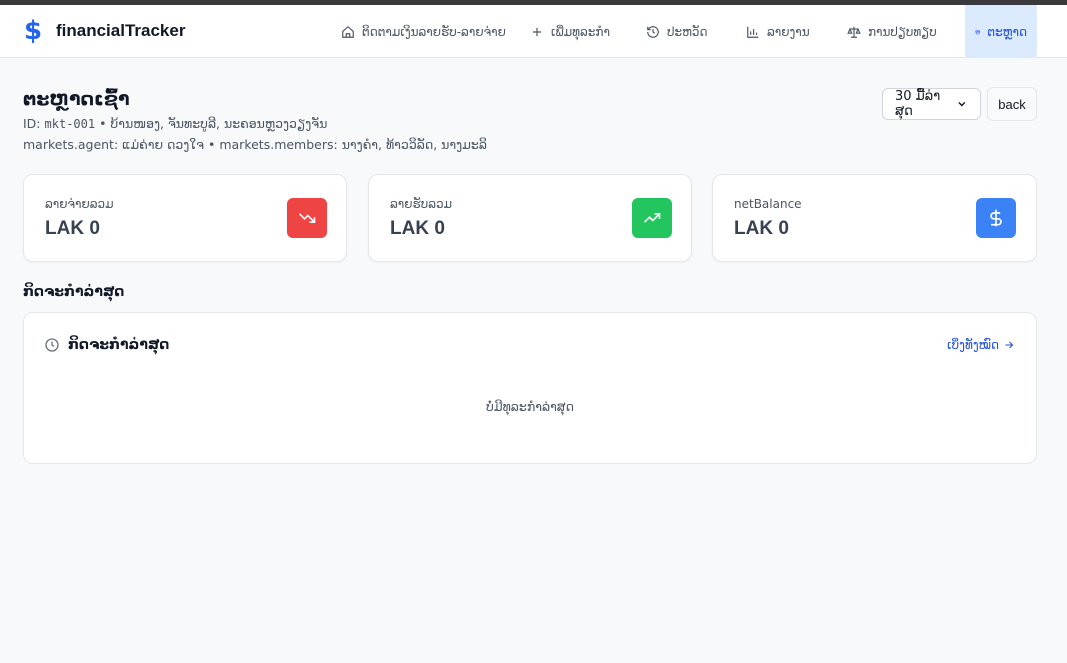  Describe the element at coordinates (768, 204) in the screenshot. I see `stat-label: netBalance` at that location.